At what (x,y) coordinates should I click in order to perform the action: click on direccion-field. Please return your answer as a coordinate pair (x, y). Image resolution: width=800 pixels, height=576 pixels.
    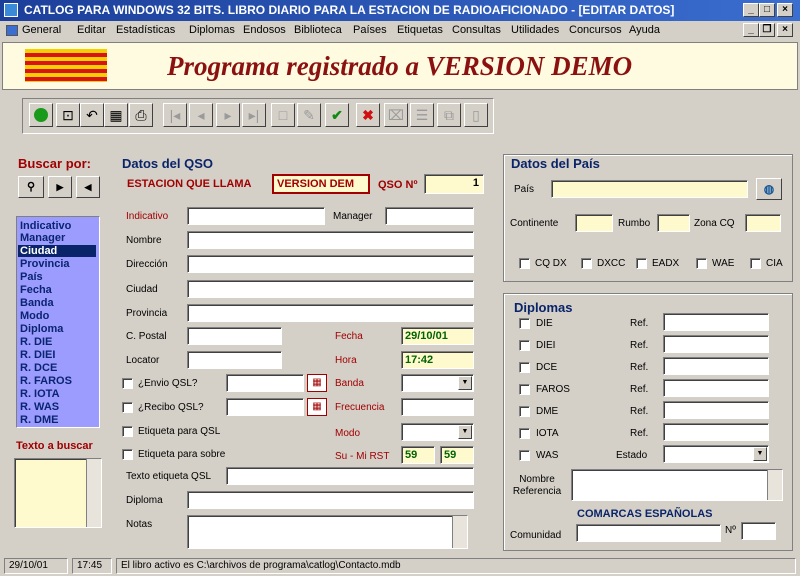
    Looking at the image, I should click on (330, 264).